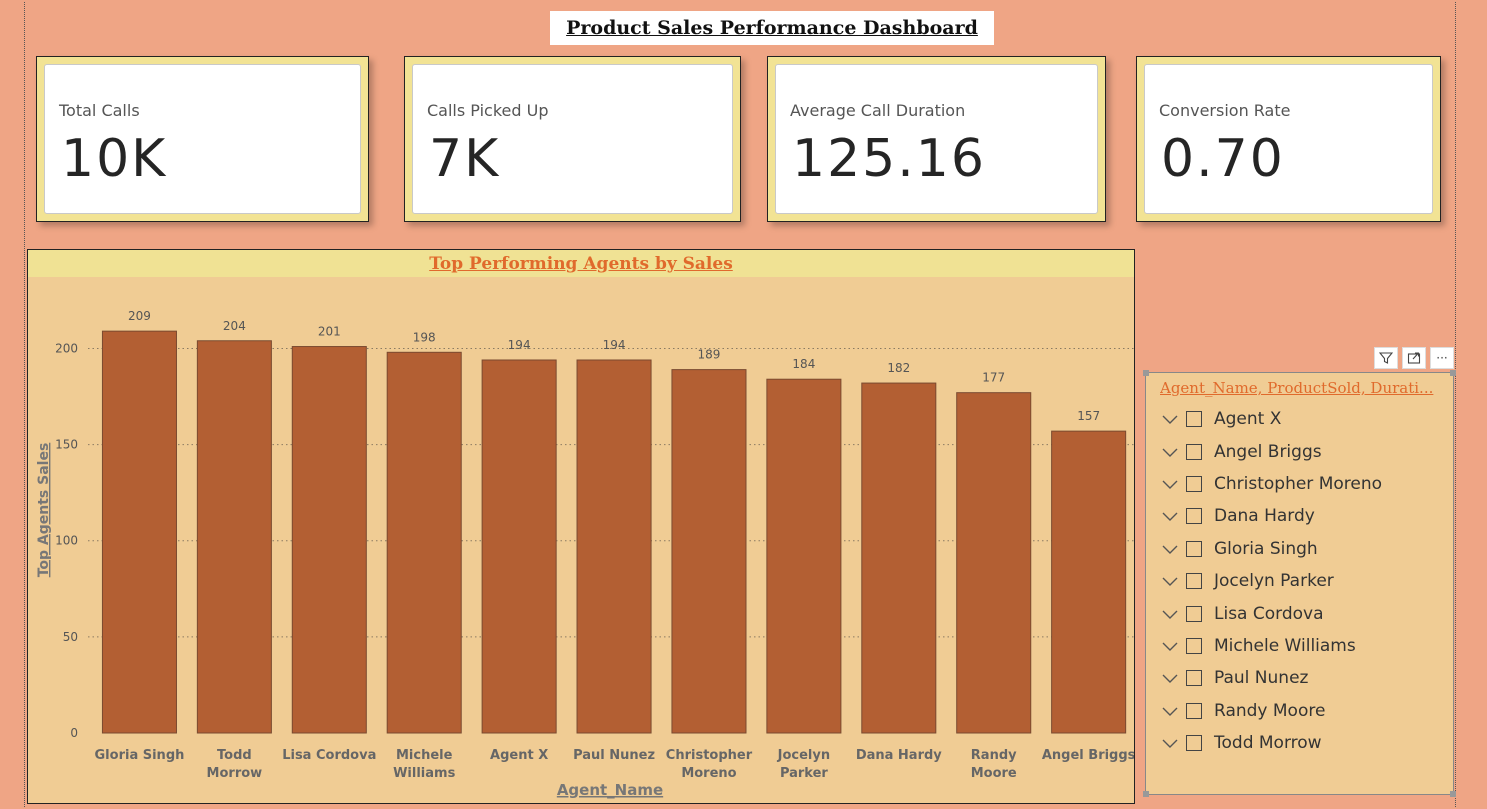 The height and width of the screenshot is (809, 1487). I want to click on dashboard-title: Product Sales Performance Dashboard, so click(772, 28).